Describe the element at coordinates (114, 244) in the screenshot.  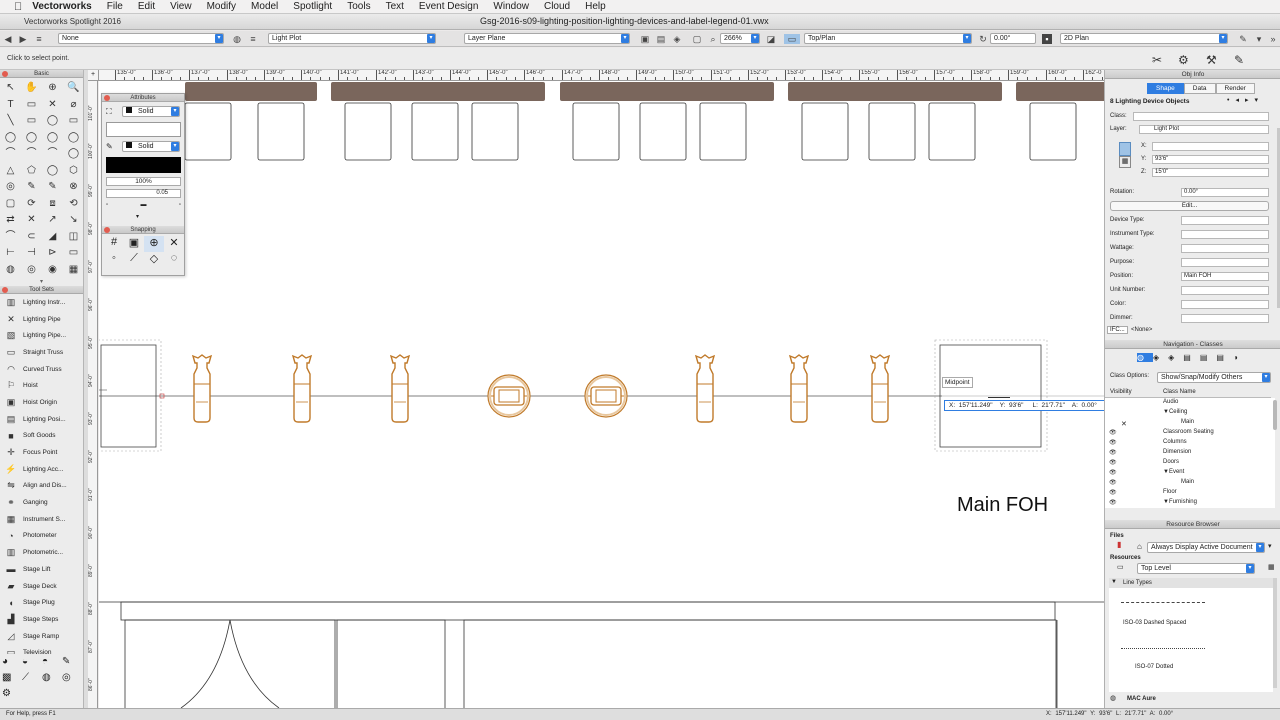
I see `snap-grid-icon: #` at that location.